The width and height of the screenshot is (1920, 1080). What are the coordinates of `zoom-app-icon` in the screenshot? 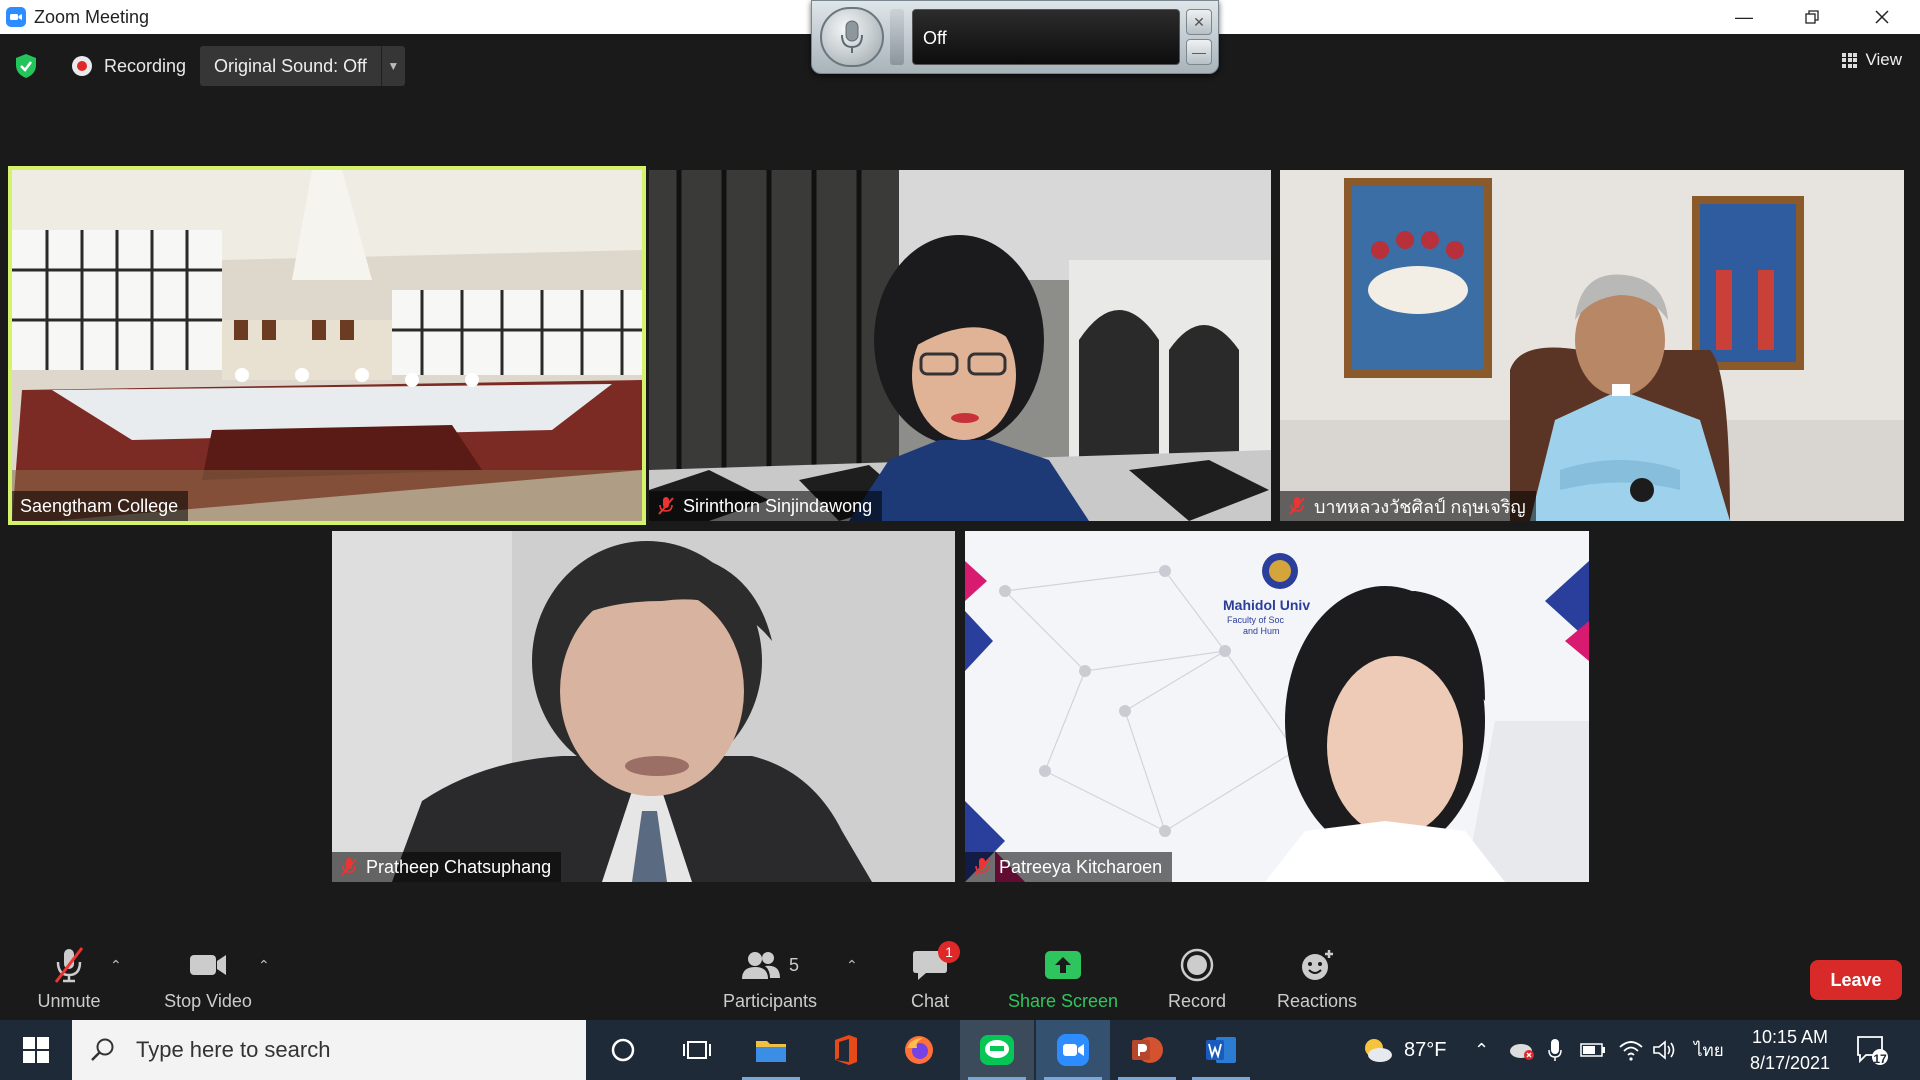 It's located at (1073, 1050).